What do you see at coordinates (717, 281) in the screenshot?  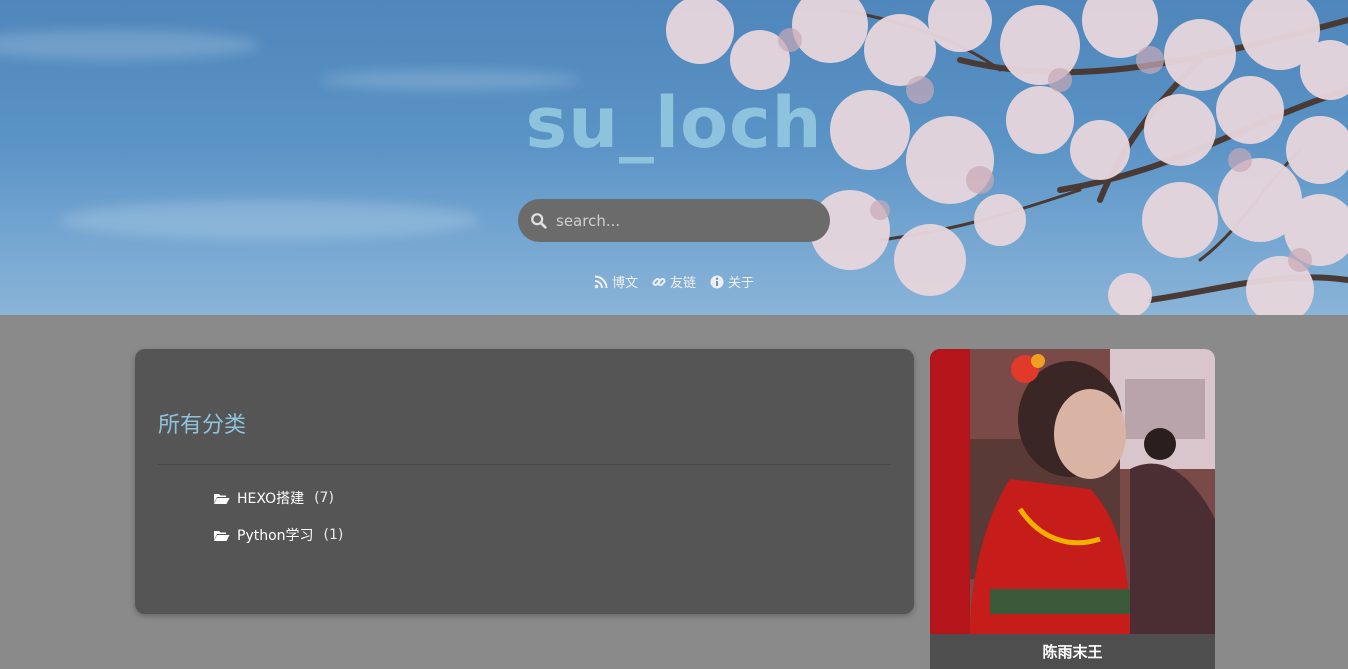 I see `info-icon` at bounding box center [717, 281].